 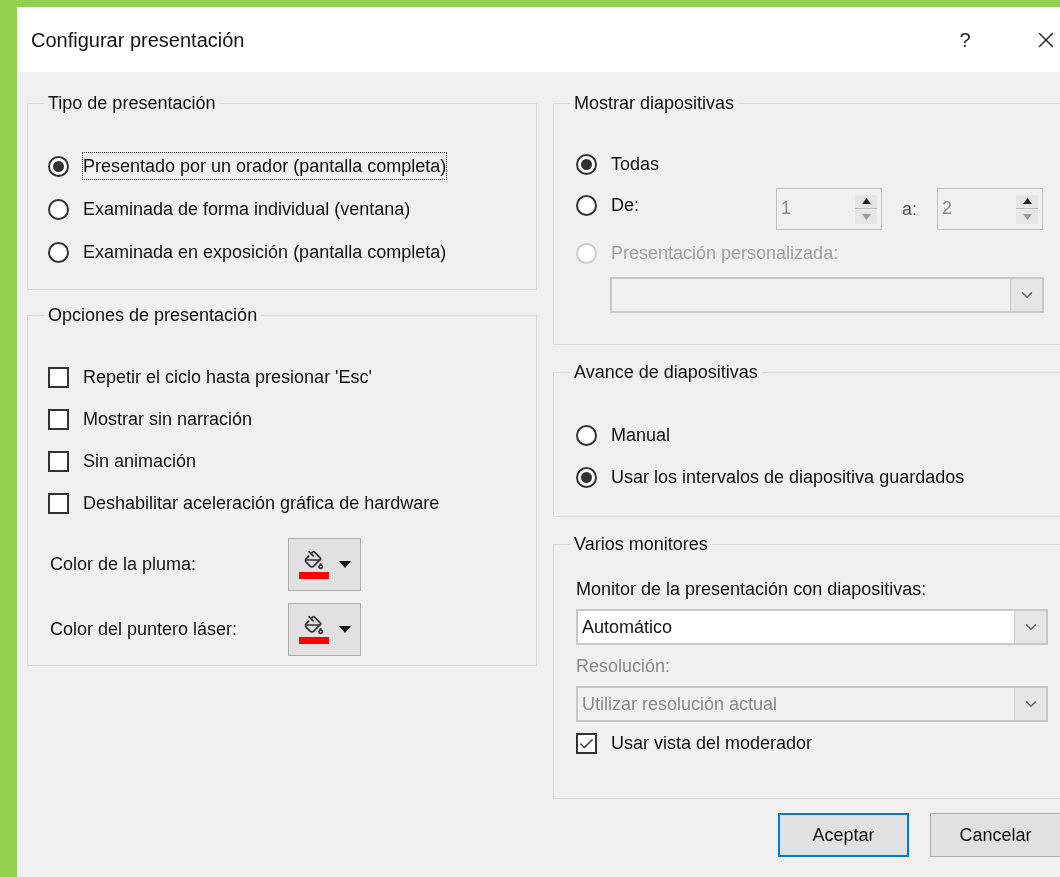 I want to click on dialog-button: Cancelar, so click(x=995, y=835).